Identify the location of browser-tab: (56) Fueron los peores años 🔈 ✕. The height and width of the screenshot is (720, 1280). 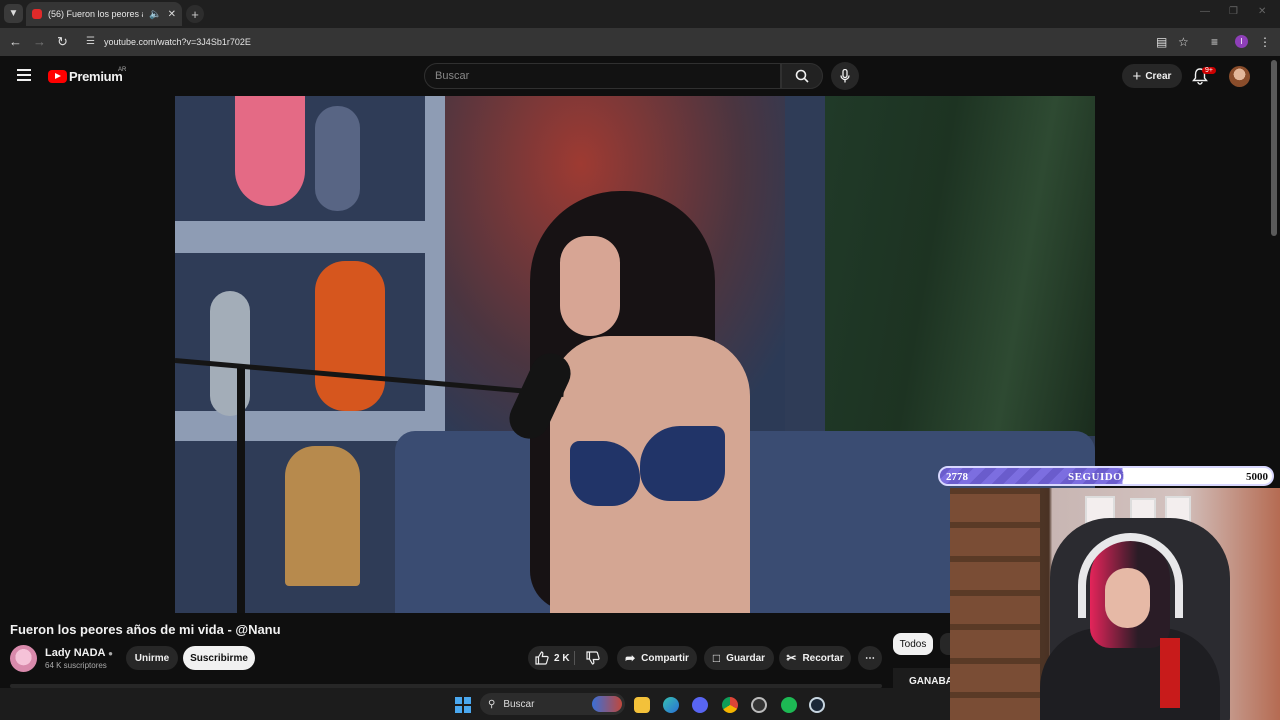
(104, 14).